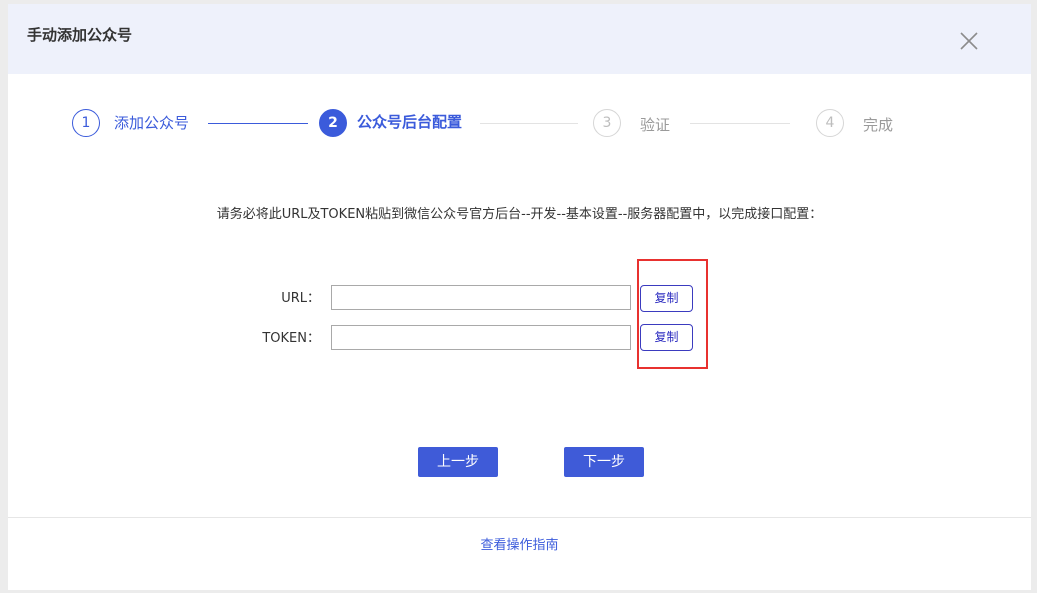 Image resolution: width=1037 pixels, height=593 pixels. What do you see at coordinates (529, 123) in the screenshot?
I see `step-2-connector` at bounding box center [529, 123].